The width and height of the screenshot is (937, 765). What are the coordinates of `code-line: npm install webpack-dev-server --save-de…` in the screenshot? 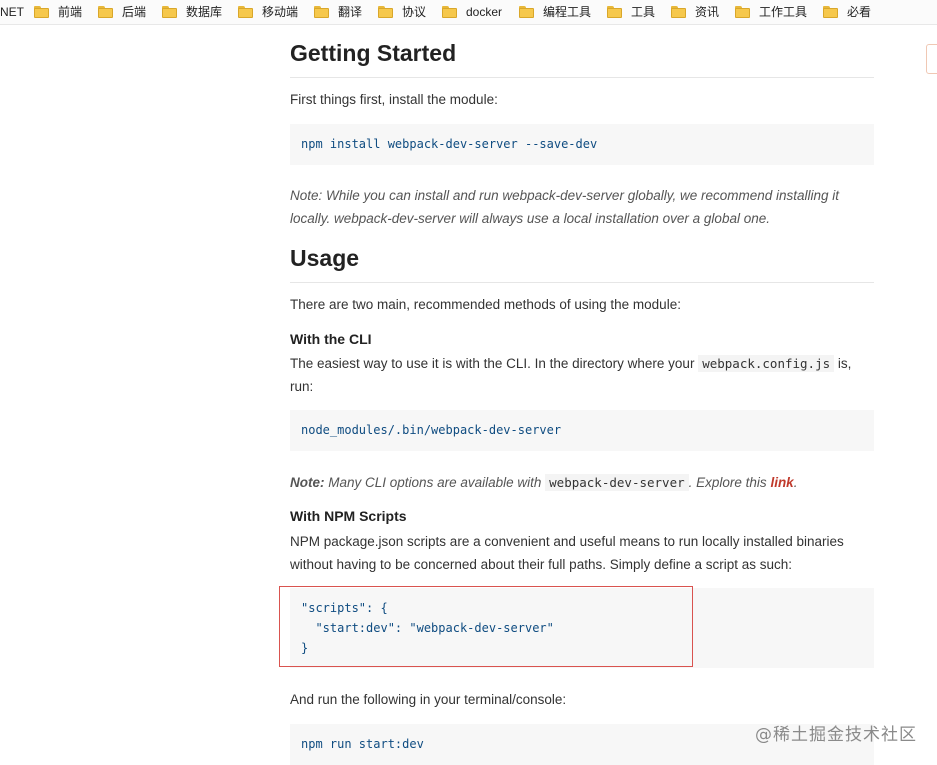 It's located at (449, 144).